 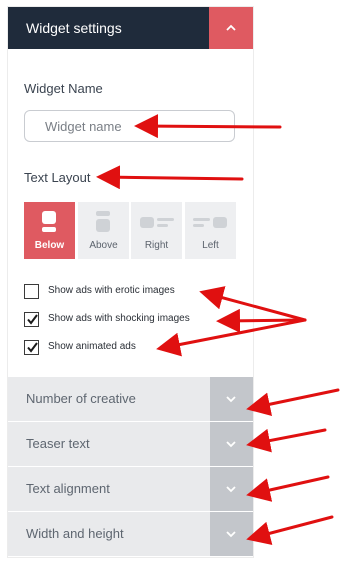 I want to click on option-animated-ads: Show animated ads, so click(x=134, y=349).